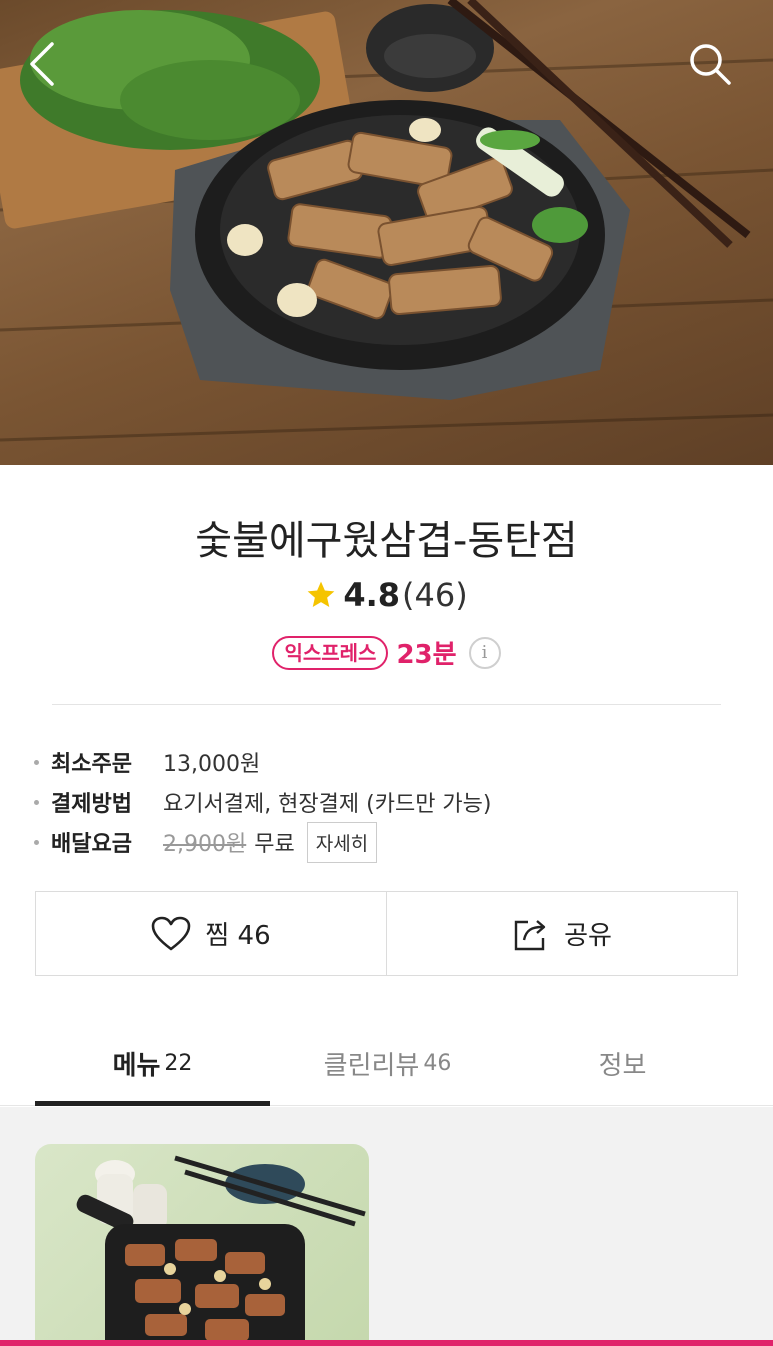  Describe the element at coordinates (588, 936) in the screenshot. I see `share-label: 공유` at that location.